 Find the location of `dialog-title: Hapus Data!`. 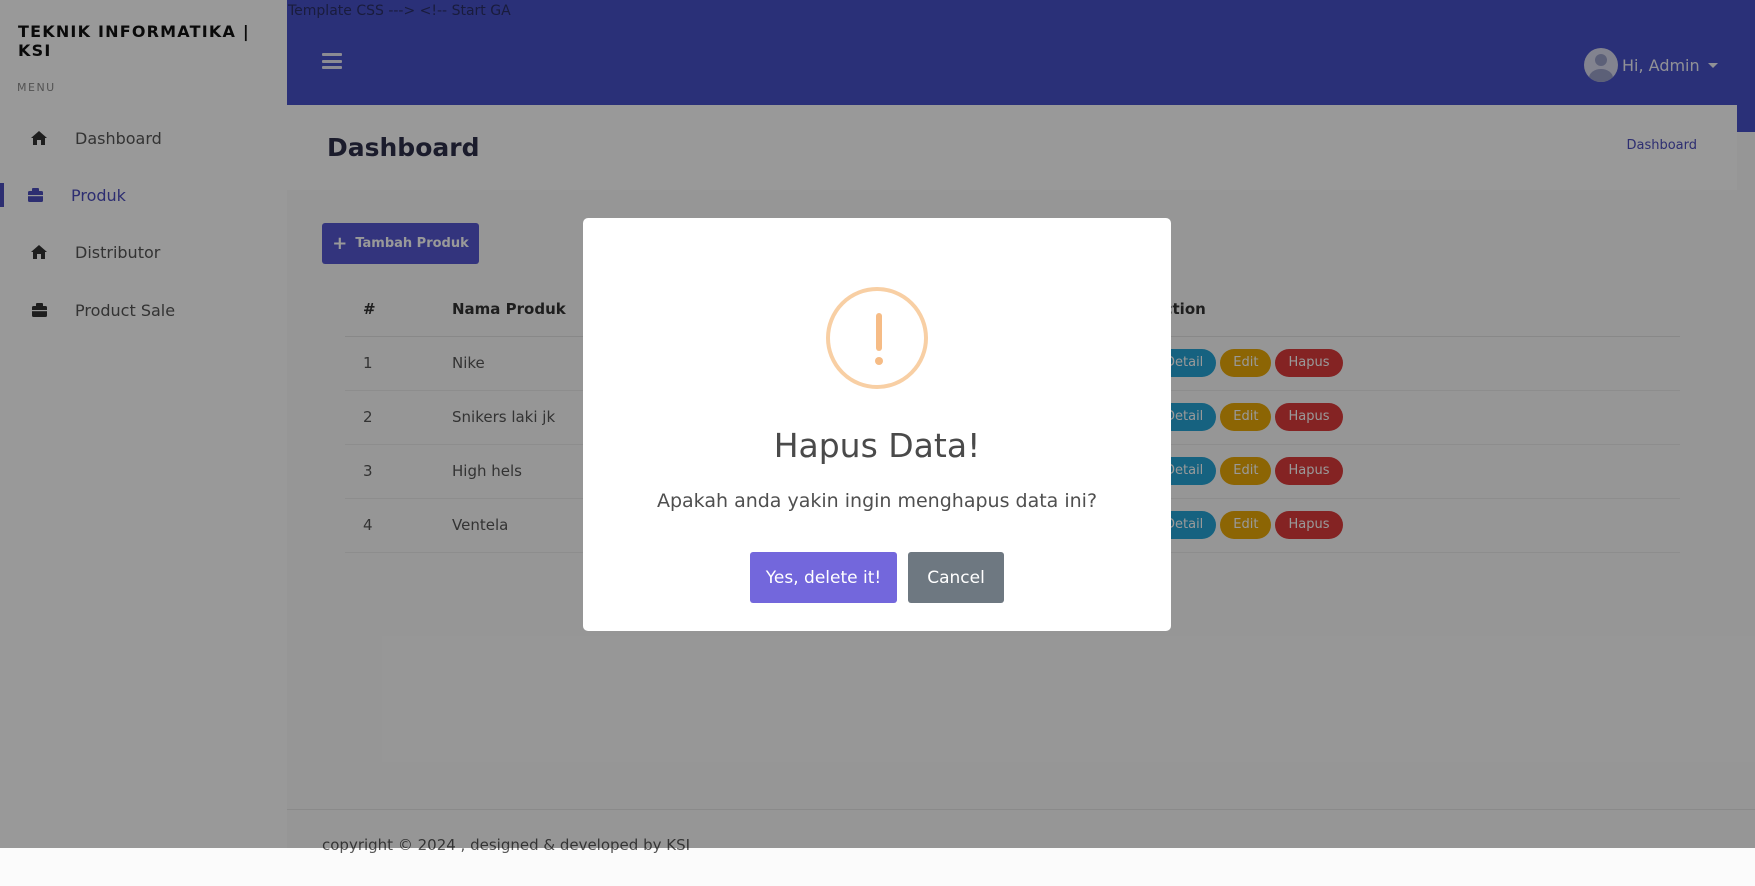

dialog-title: Hapus Data! is located at coordinates (877, 445).